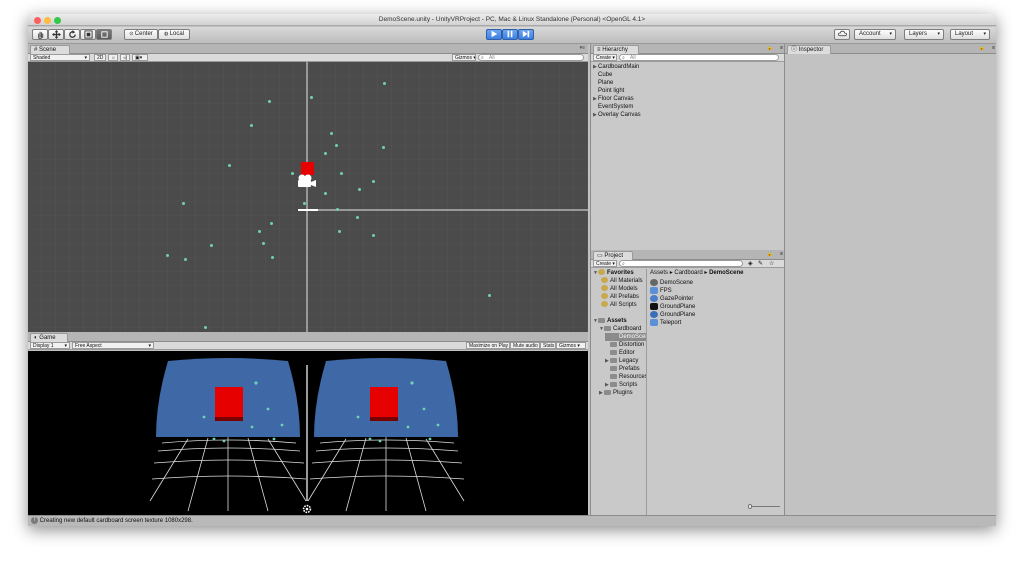 The height and width of the screenshot is (566, 1024). Describe the element at coordinates (113, 345) in the screenshot. I see `aspect-dropdown: Free Aspect ▾` at that location.